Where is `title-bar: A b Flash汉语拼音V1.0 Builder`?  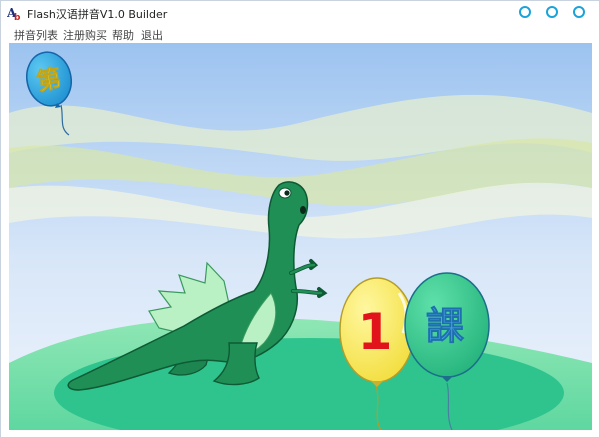
title-bar: A b Flash汉语拼音V1.0 Builder is located at coordinates (300, 13).